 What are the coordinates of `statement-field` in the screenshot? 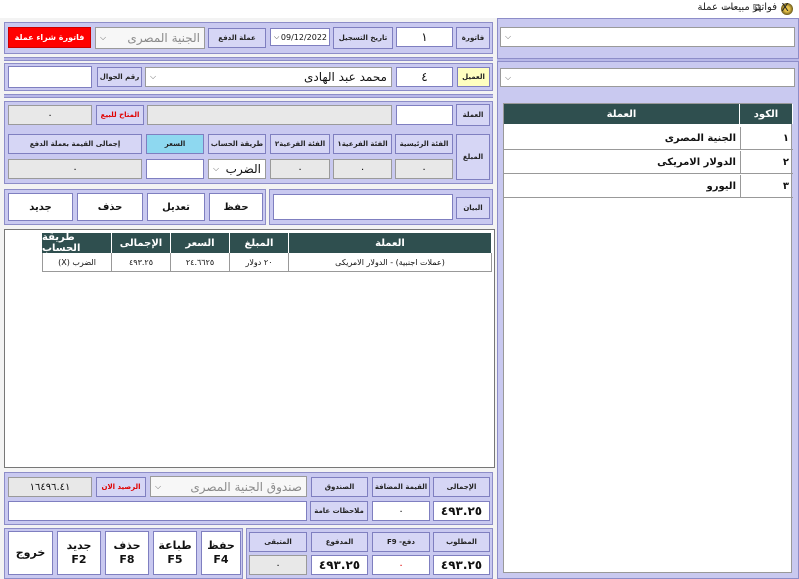 It's located at (363, 207).